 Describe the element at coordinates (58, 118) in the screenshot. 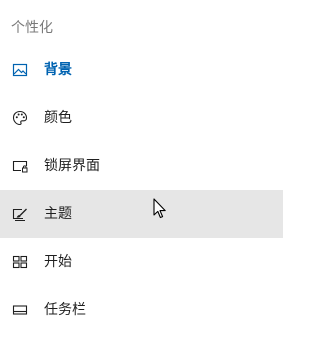

I see `nav-item-label: 颜色` at that location.